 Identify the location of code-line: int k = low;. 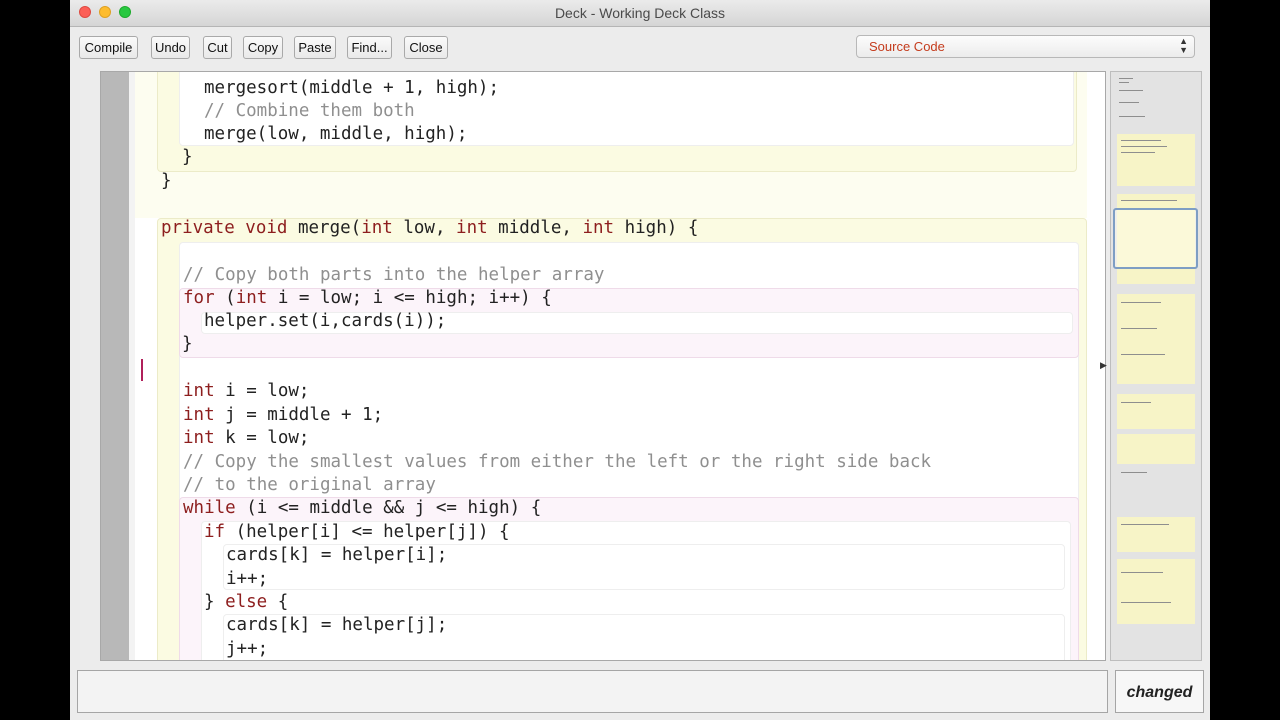
(246, 438).